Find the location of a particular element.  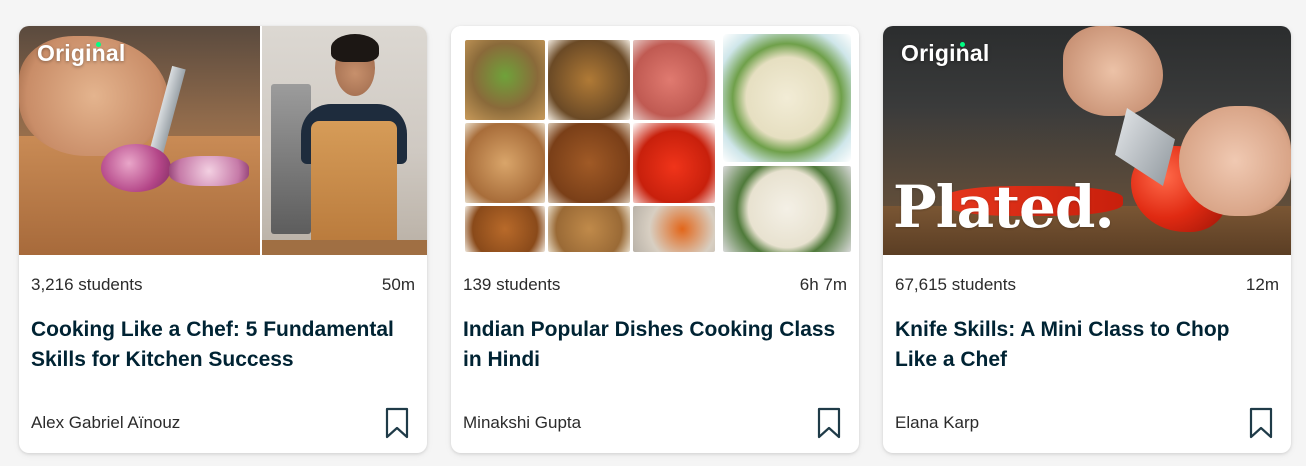

class-duration: 50m is located at coordinates (398, 284).